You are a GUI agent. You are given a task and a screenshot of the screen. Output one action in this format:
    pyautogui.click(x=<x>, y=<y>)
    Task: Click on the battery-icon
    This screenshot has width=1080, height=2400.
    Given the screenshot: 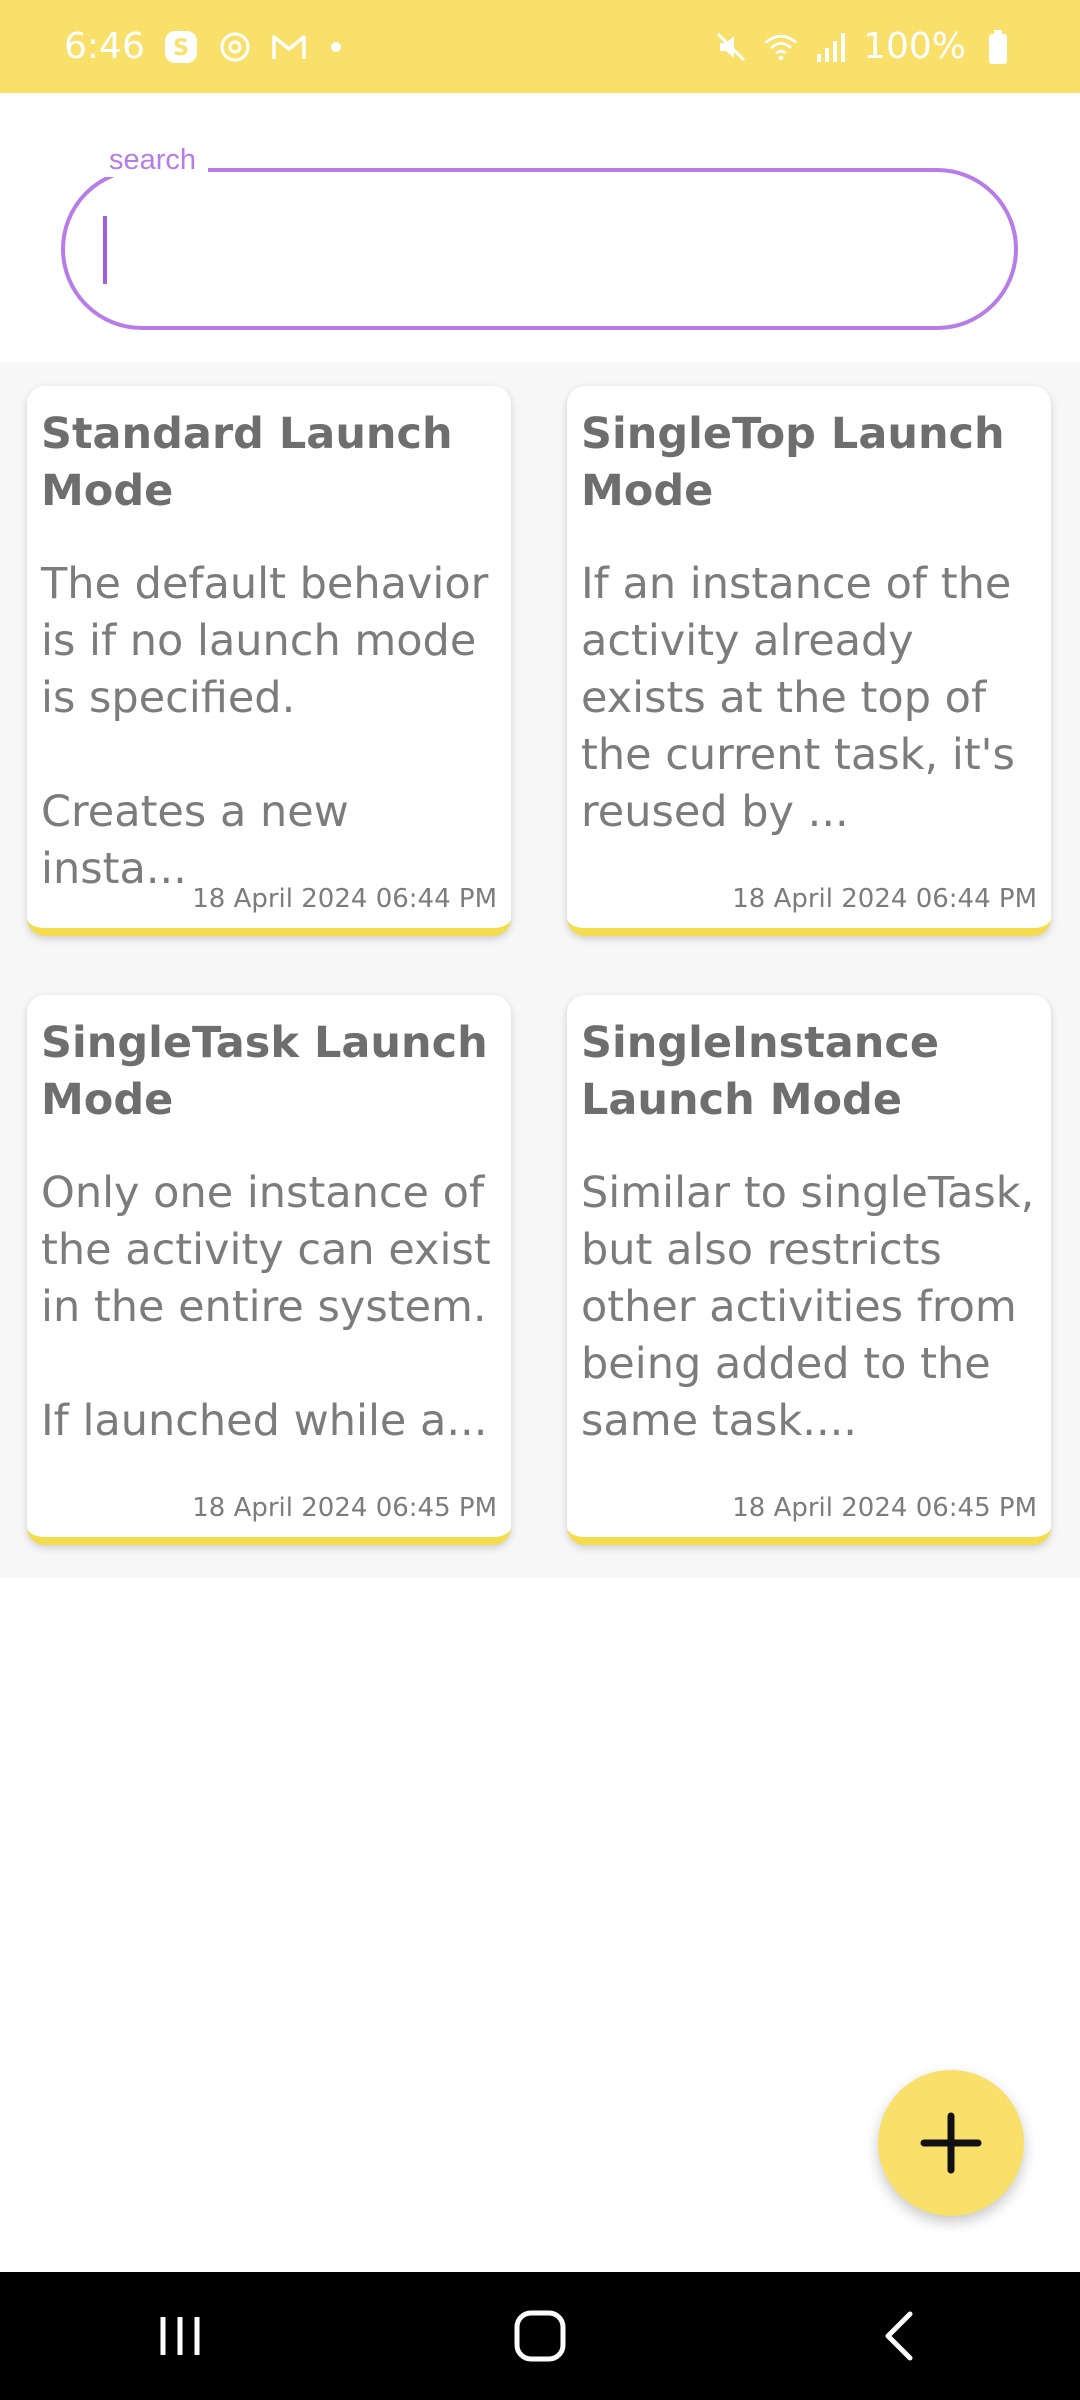 What is the action you would take?
    pyautogui.click(x=998, y=47)
    